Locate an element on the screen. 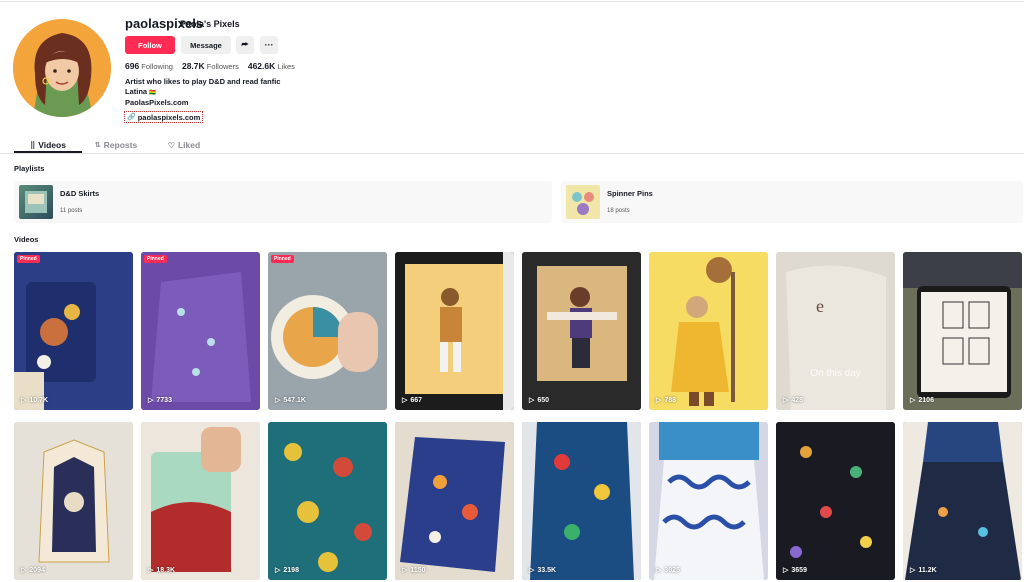 This screenshot has width=1024, height=582. view-count-value: 18.3K is located at coordinates (166, 570).